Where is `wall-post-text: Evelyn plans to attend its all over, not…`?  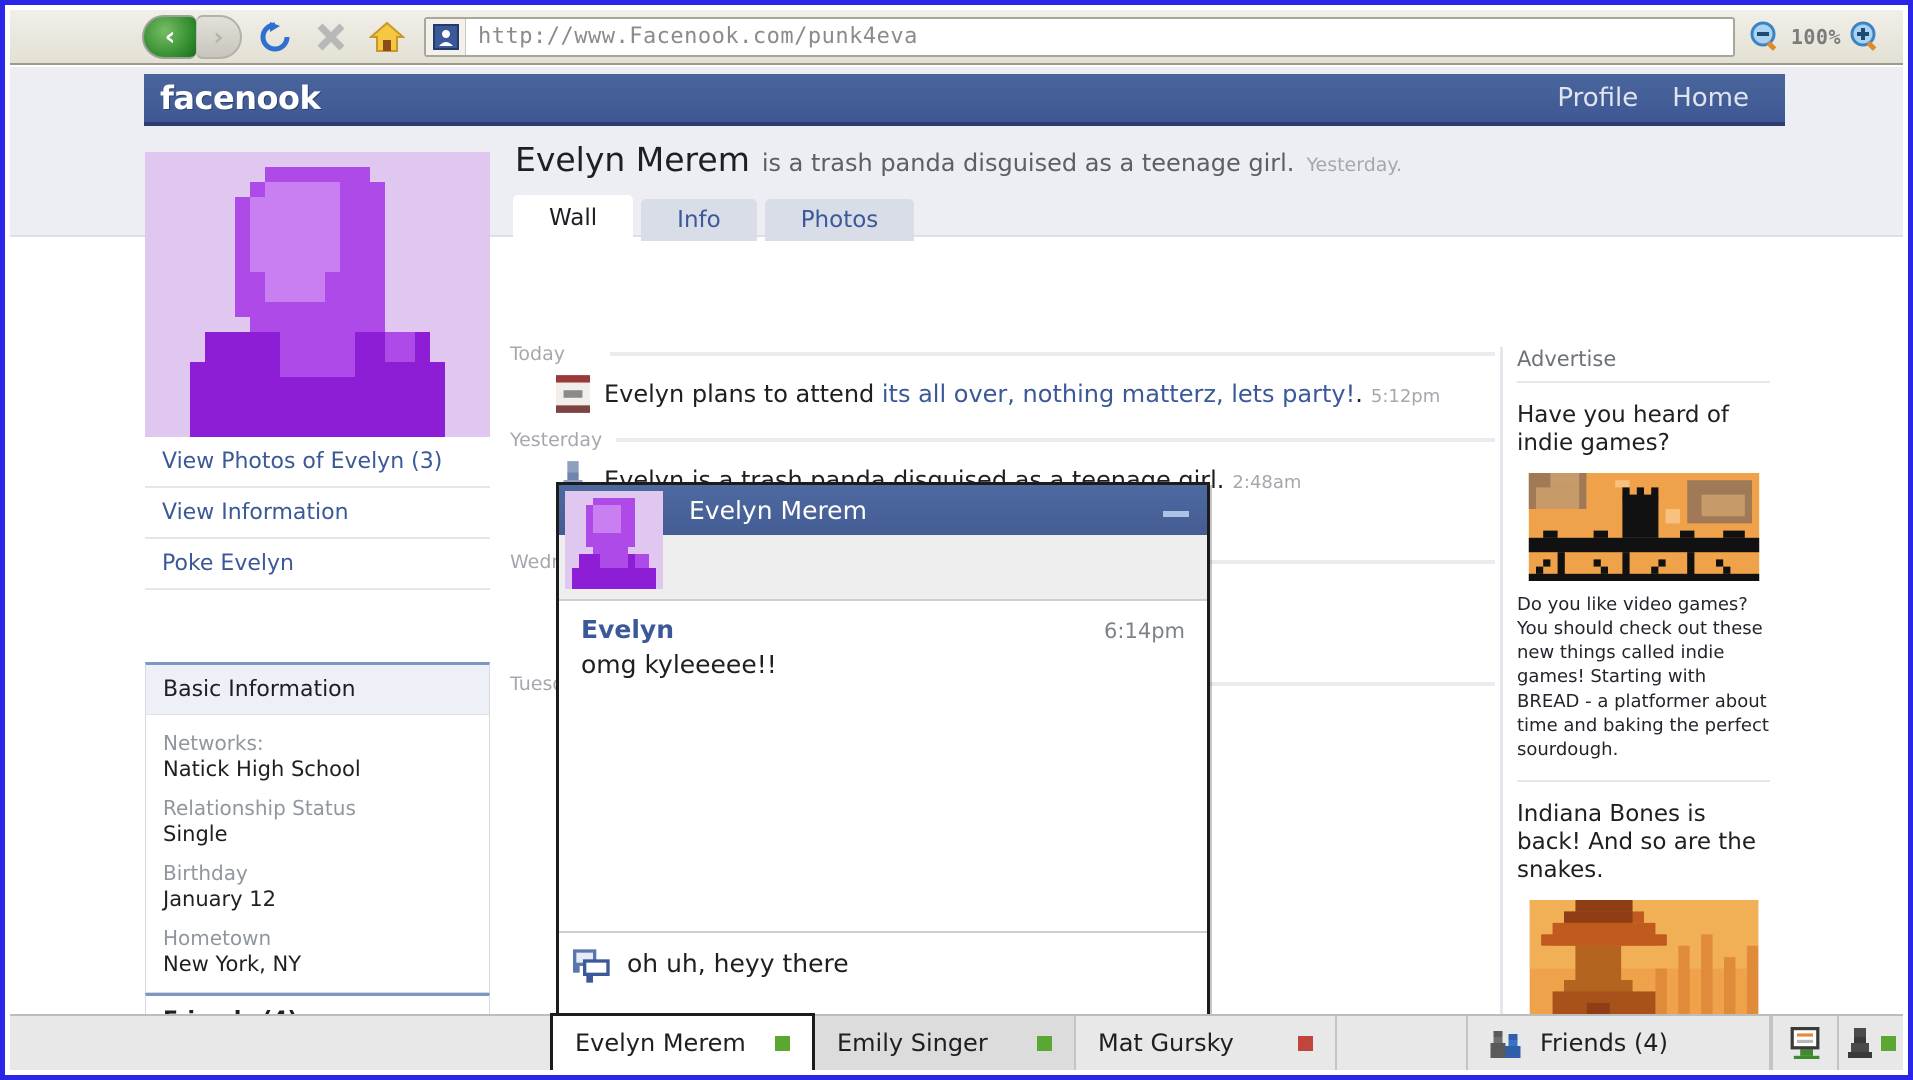
wall-post-text: Evelyn plans to attend its all over, not… is located at coordinates (1022, 394).